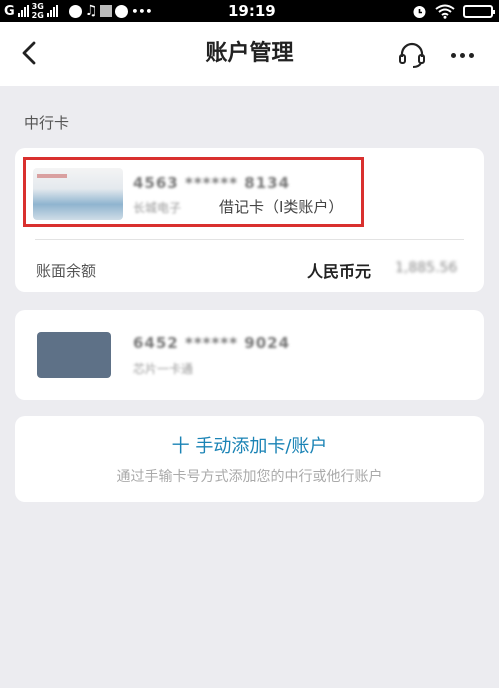  I want to click on card-number: 4563 ****** 8134, so click(212, 183).